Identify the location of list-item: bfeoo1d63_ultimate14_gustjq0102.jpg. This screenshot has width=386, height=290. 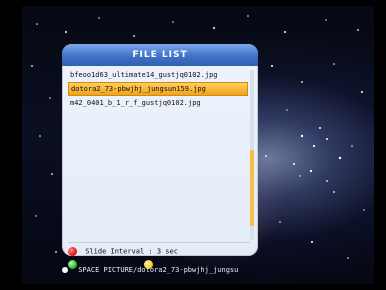
(158, 75).